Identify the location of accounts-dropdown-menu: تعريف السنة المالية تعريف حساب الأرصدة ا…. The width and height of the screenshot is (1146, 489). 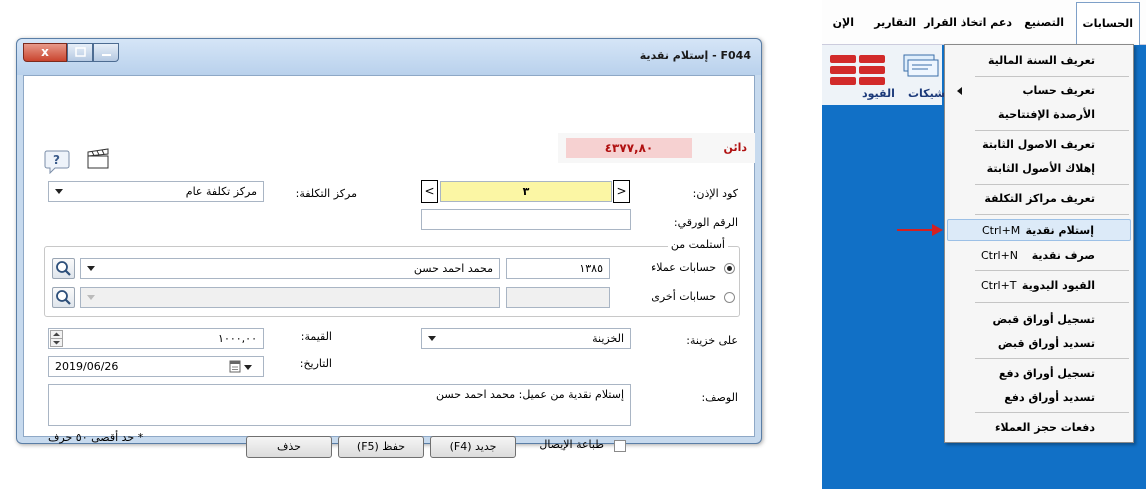
(1039, 243).